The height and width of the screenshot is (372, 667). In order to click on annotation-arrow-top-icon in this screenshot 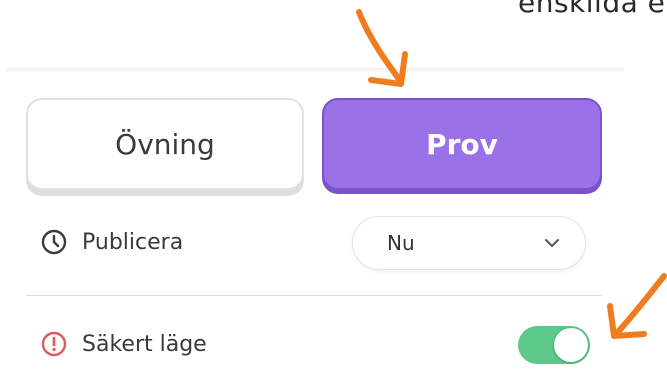, I will do `click(382, 48)`.